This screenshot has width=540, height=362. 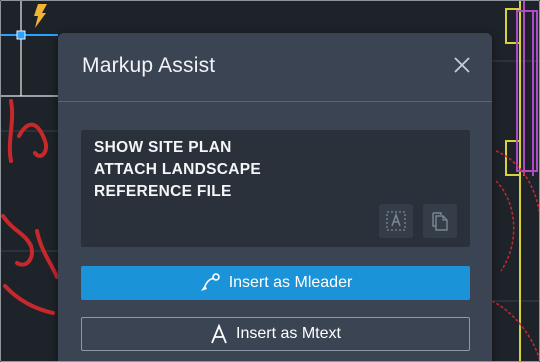 I want to click on insert-mtext-button: Insert as Mtext, so click(x=275, y=334).